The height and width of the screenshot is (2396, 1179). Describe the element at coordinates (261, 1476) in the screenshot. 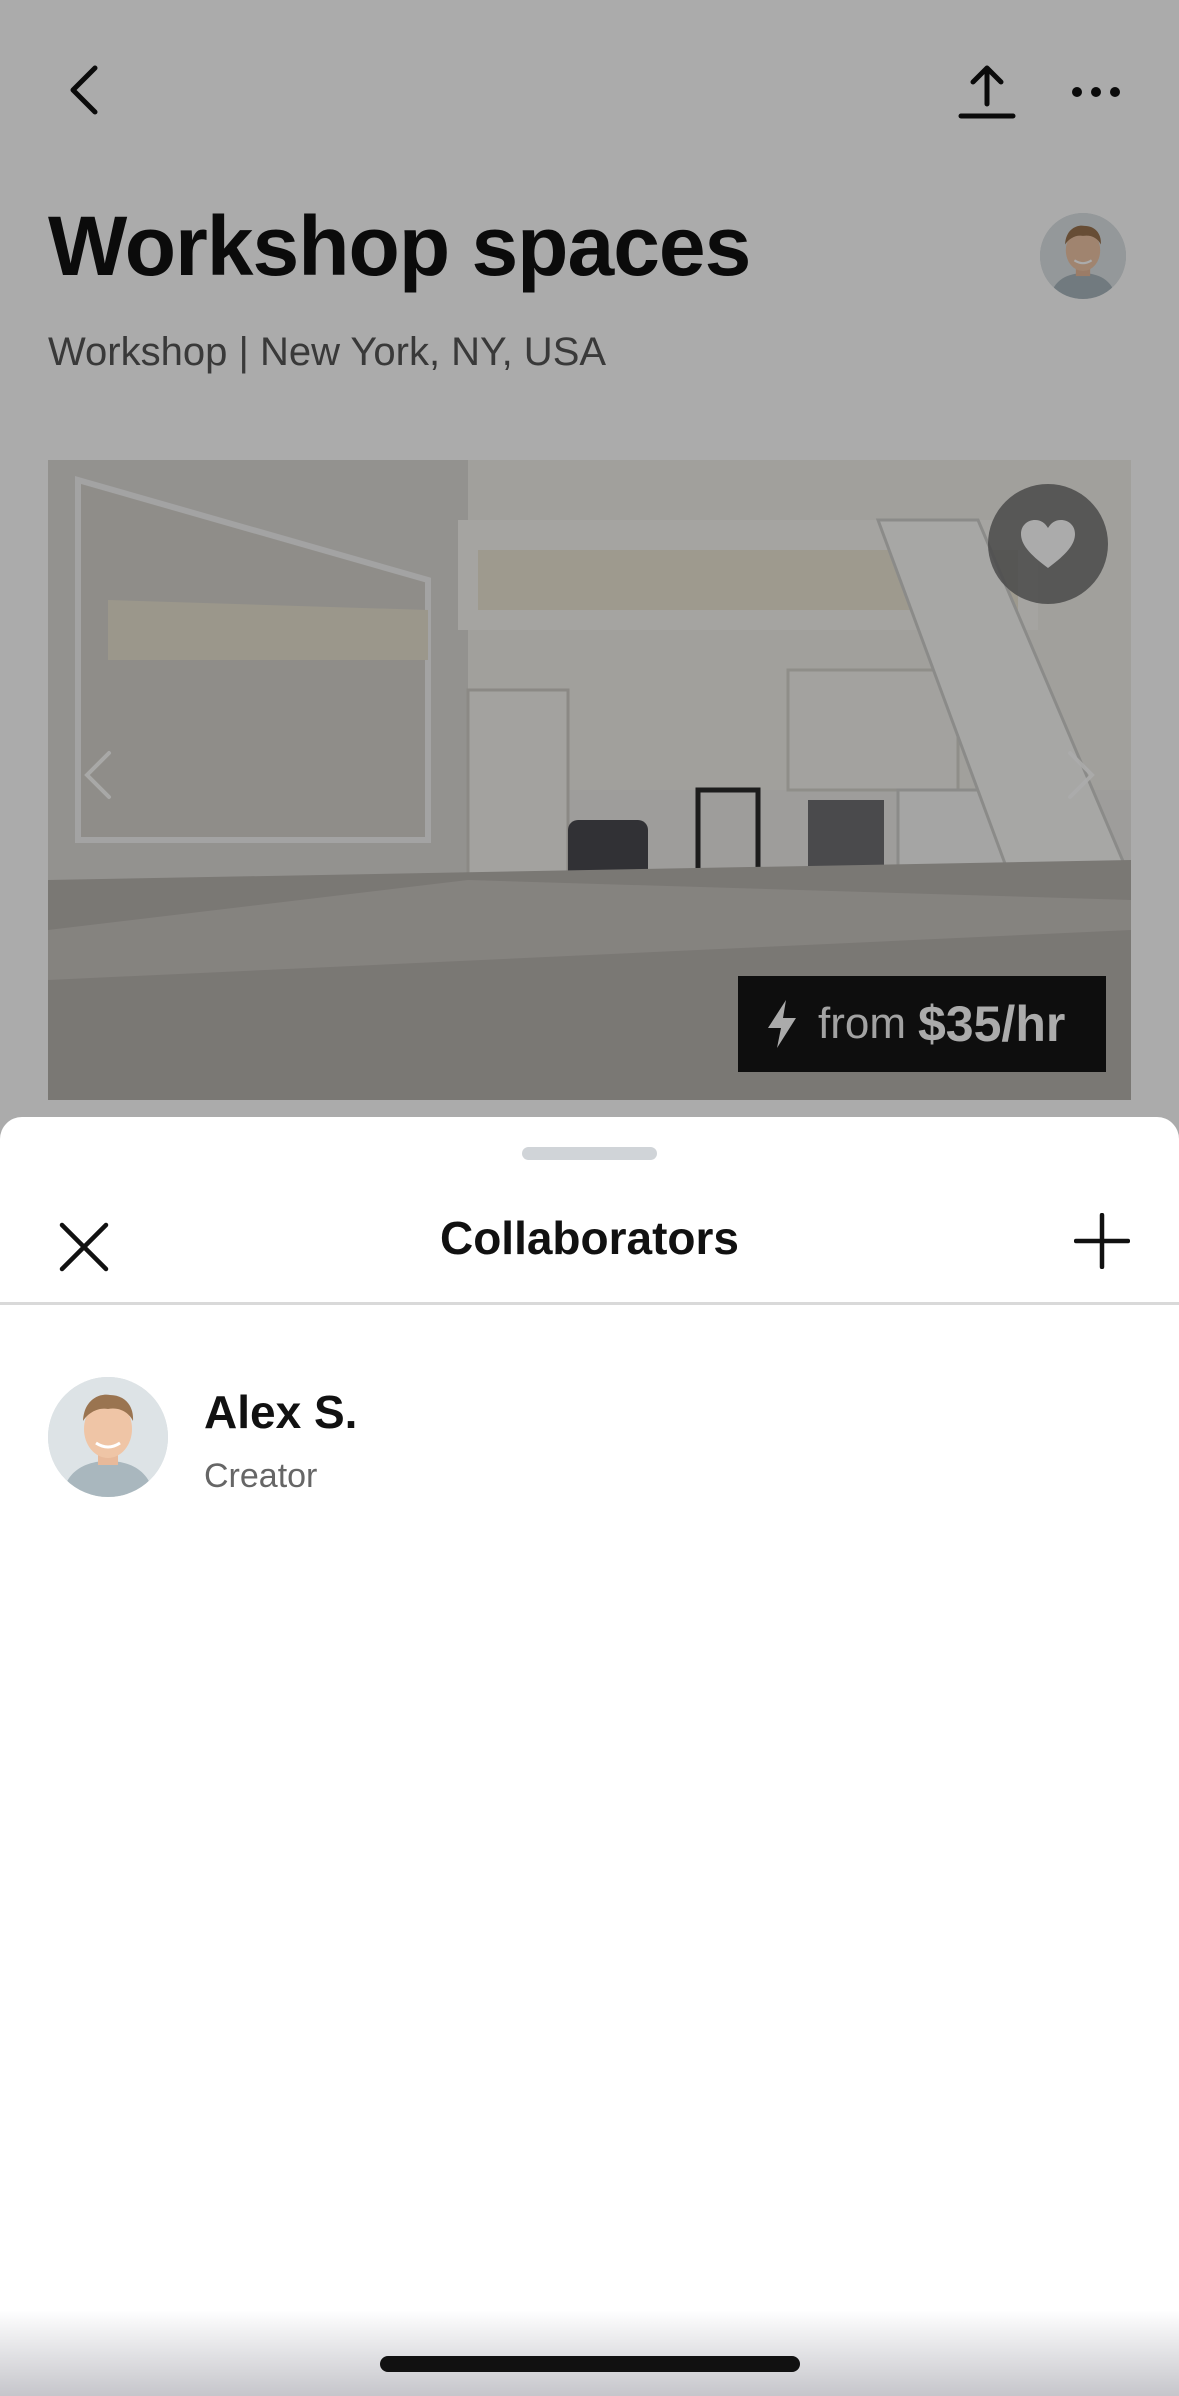

I see `collaborator-role: Creator` at that location.